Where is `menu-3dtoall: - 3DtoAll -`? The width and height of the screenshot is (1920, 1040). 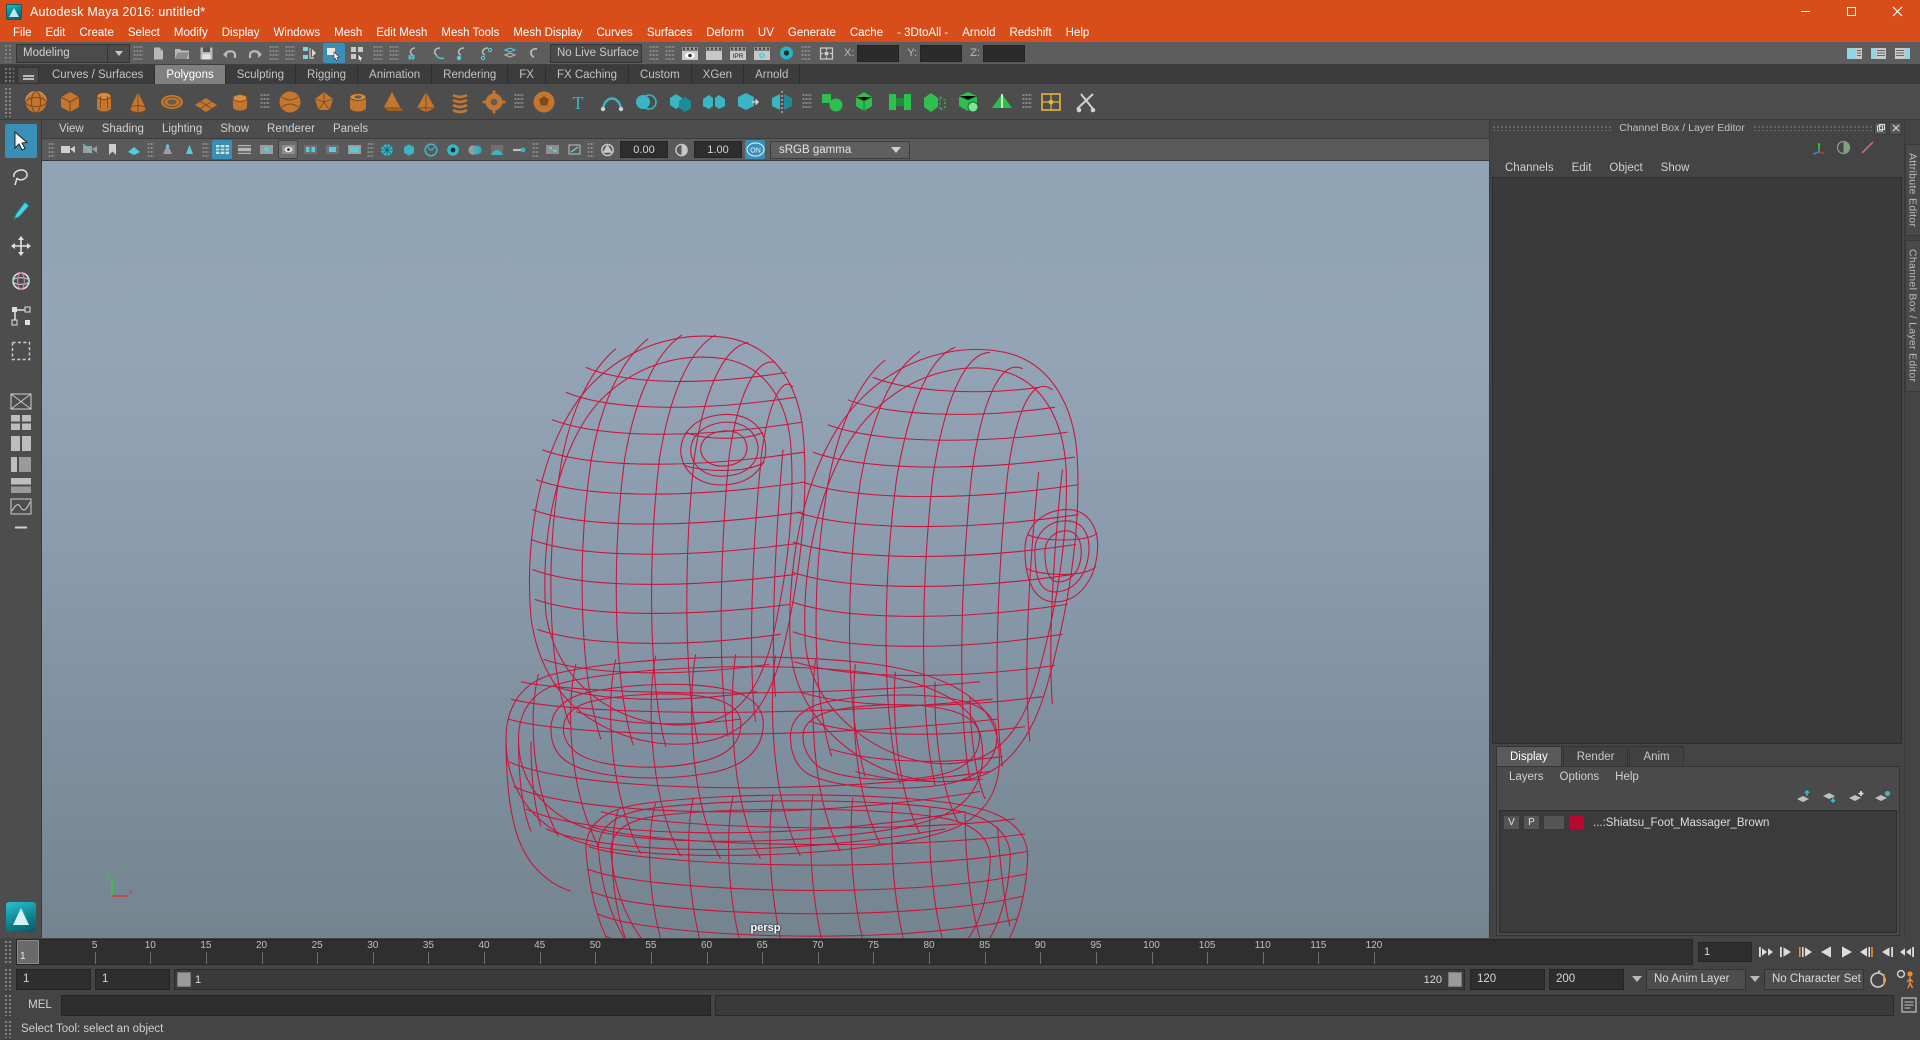 menu-3dtoall: - 3DtoAll - is located at coordinates (922, 32).